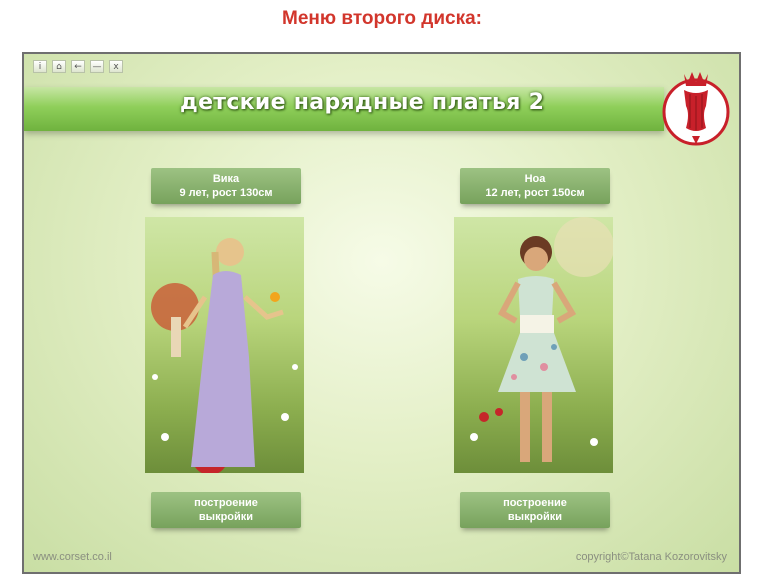 The width and height of the screenshot is (764, 585). Describe the element at coordinates (535, 193) in the screenshot. I see `model-info: 12 лет, рост 150см` at that location.